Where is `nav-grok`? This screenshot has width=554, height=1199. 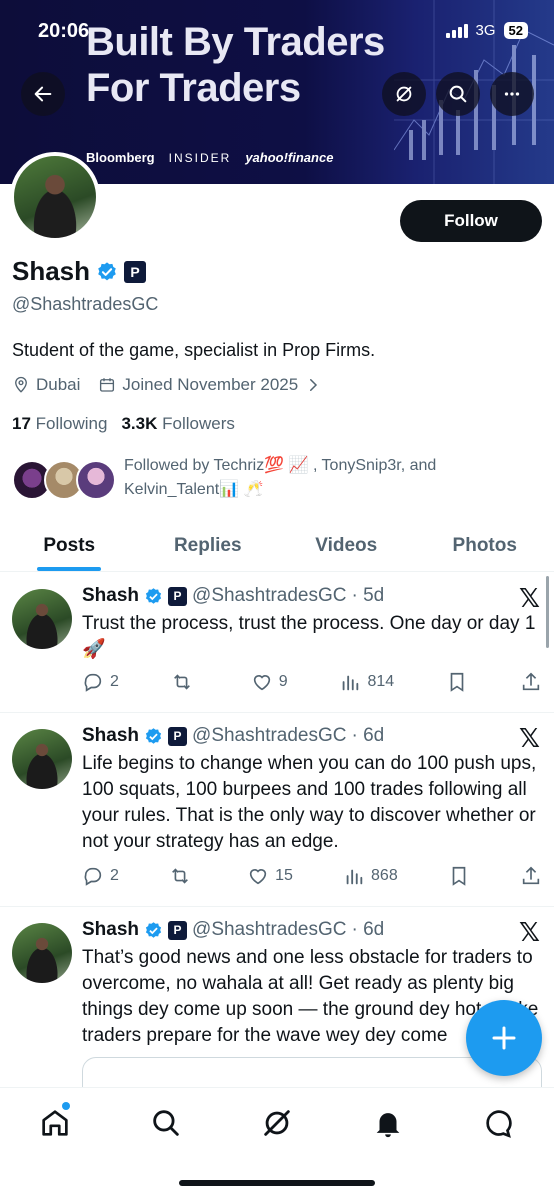
nav-grok is located at coordinates (277, 1123).